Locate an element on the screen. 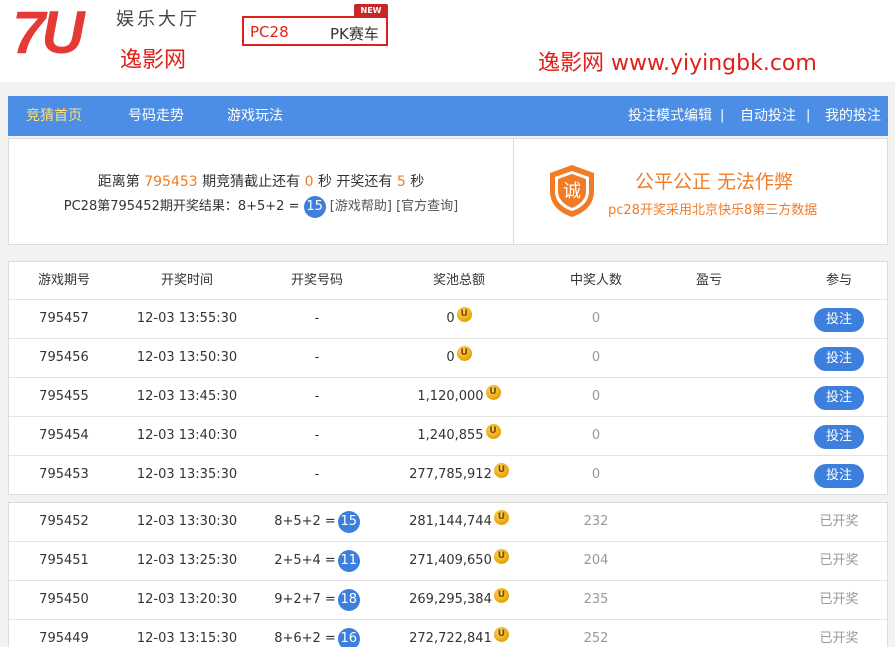 The width and height of the screenshot is (895, 647). table-row: 795457 12-03 13:55:30 - 0U 0 投注 is located at coordinates (448, 319).